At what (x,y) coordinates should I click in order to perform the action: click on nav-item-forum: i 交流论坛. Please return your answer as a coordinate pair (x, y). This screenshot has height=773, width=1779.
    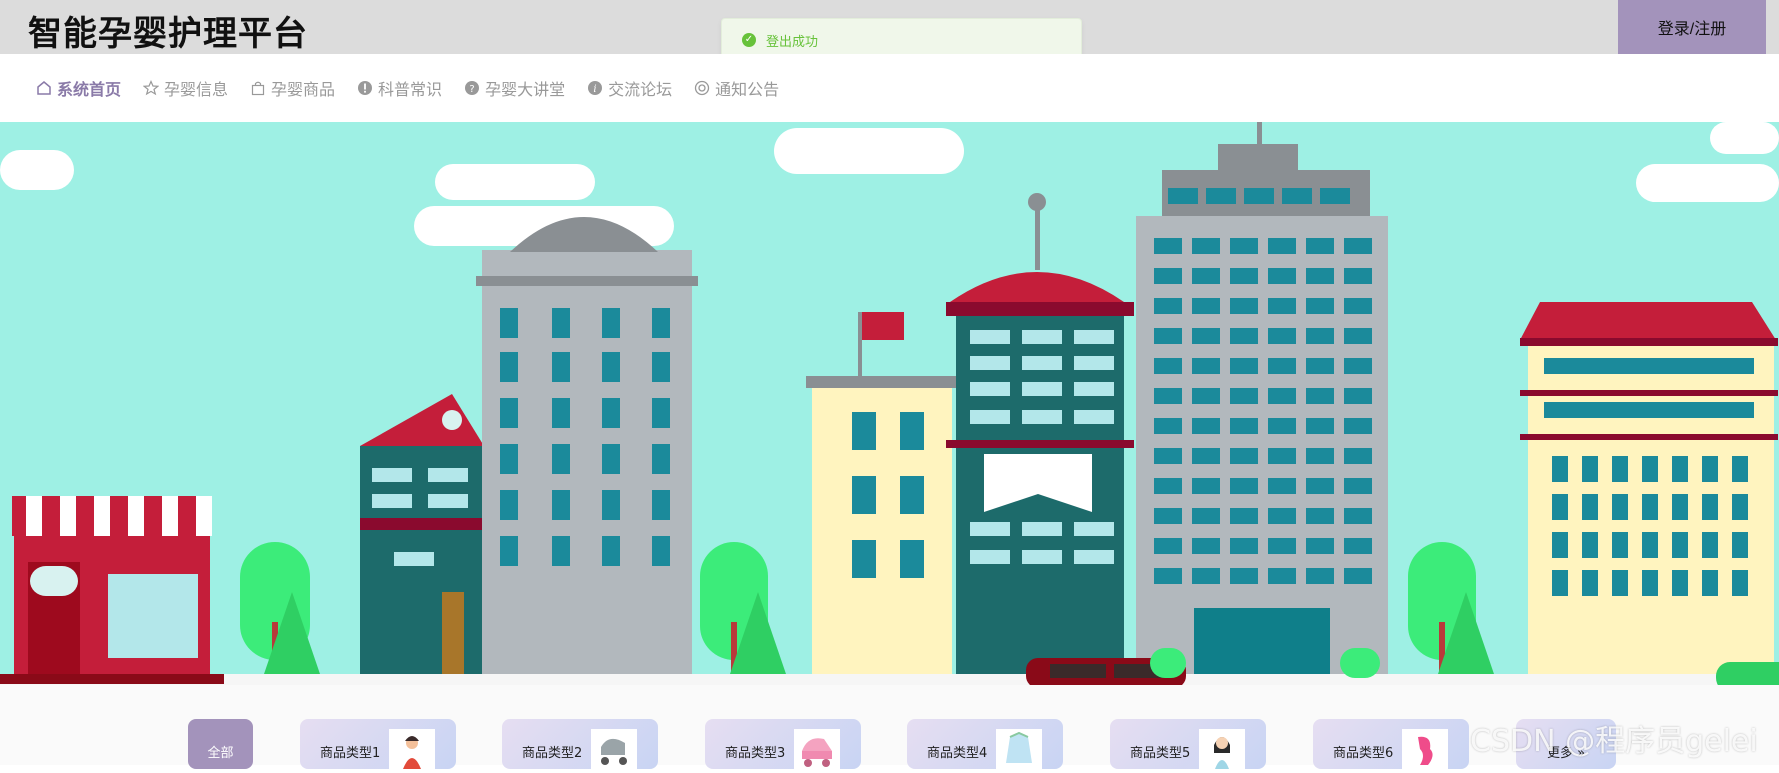
    Looking at the image, I should click on (629, 88).